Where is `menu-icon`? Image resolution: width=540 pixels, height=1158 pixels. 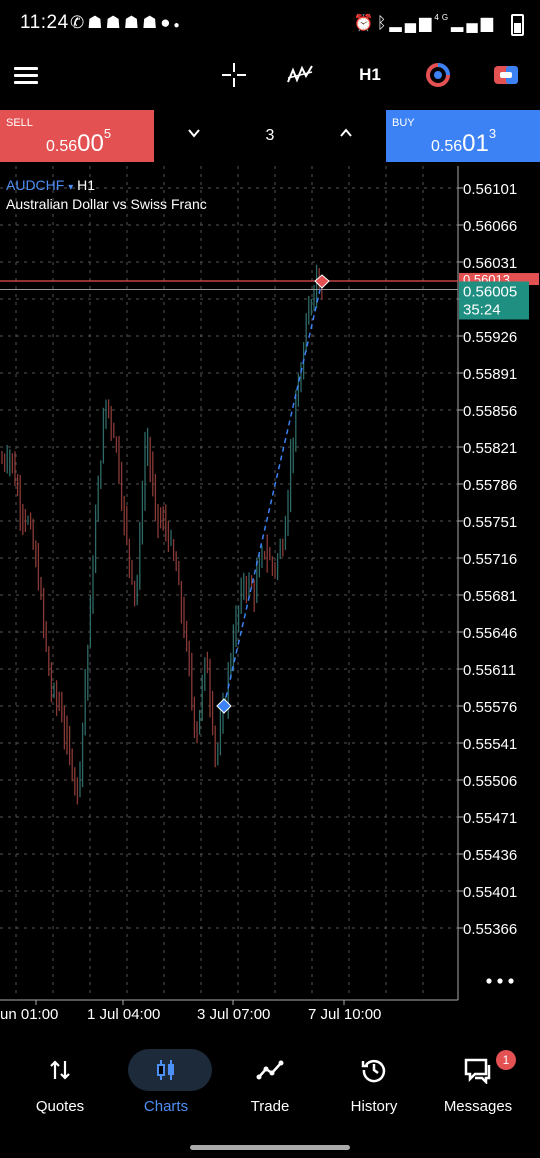
menu-icon is located at coordinates (26, 75).